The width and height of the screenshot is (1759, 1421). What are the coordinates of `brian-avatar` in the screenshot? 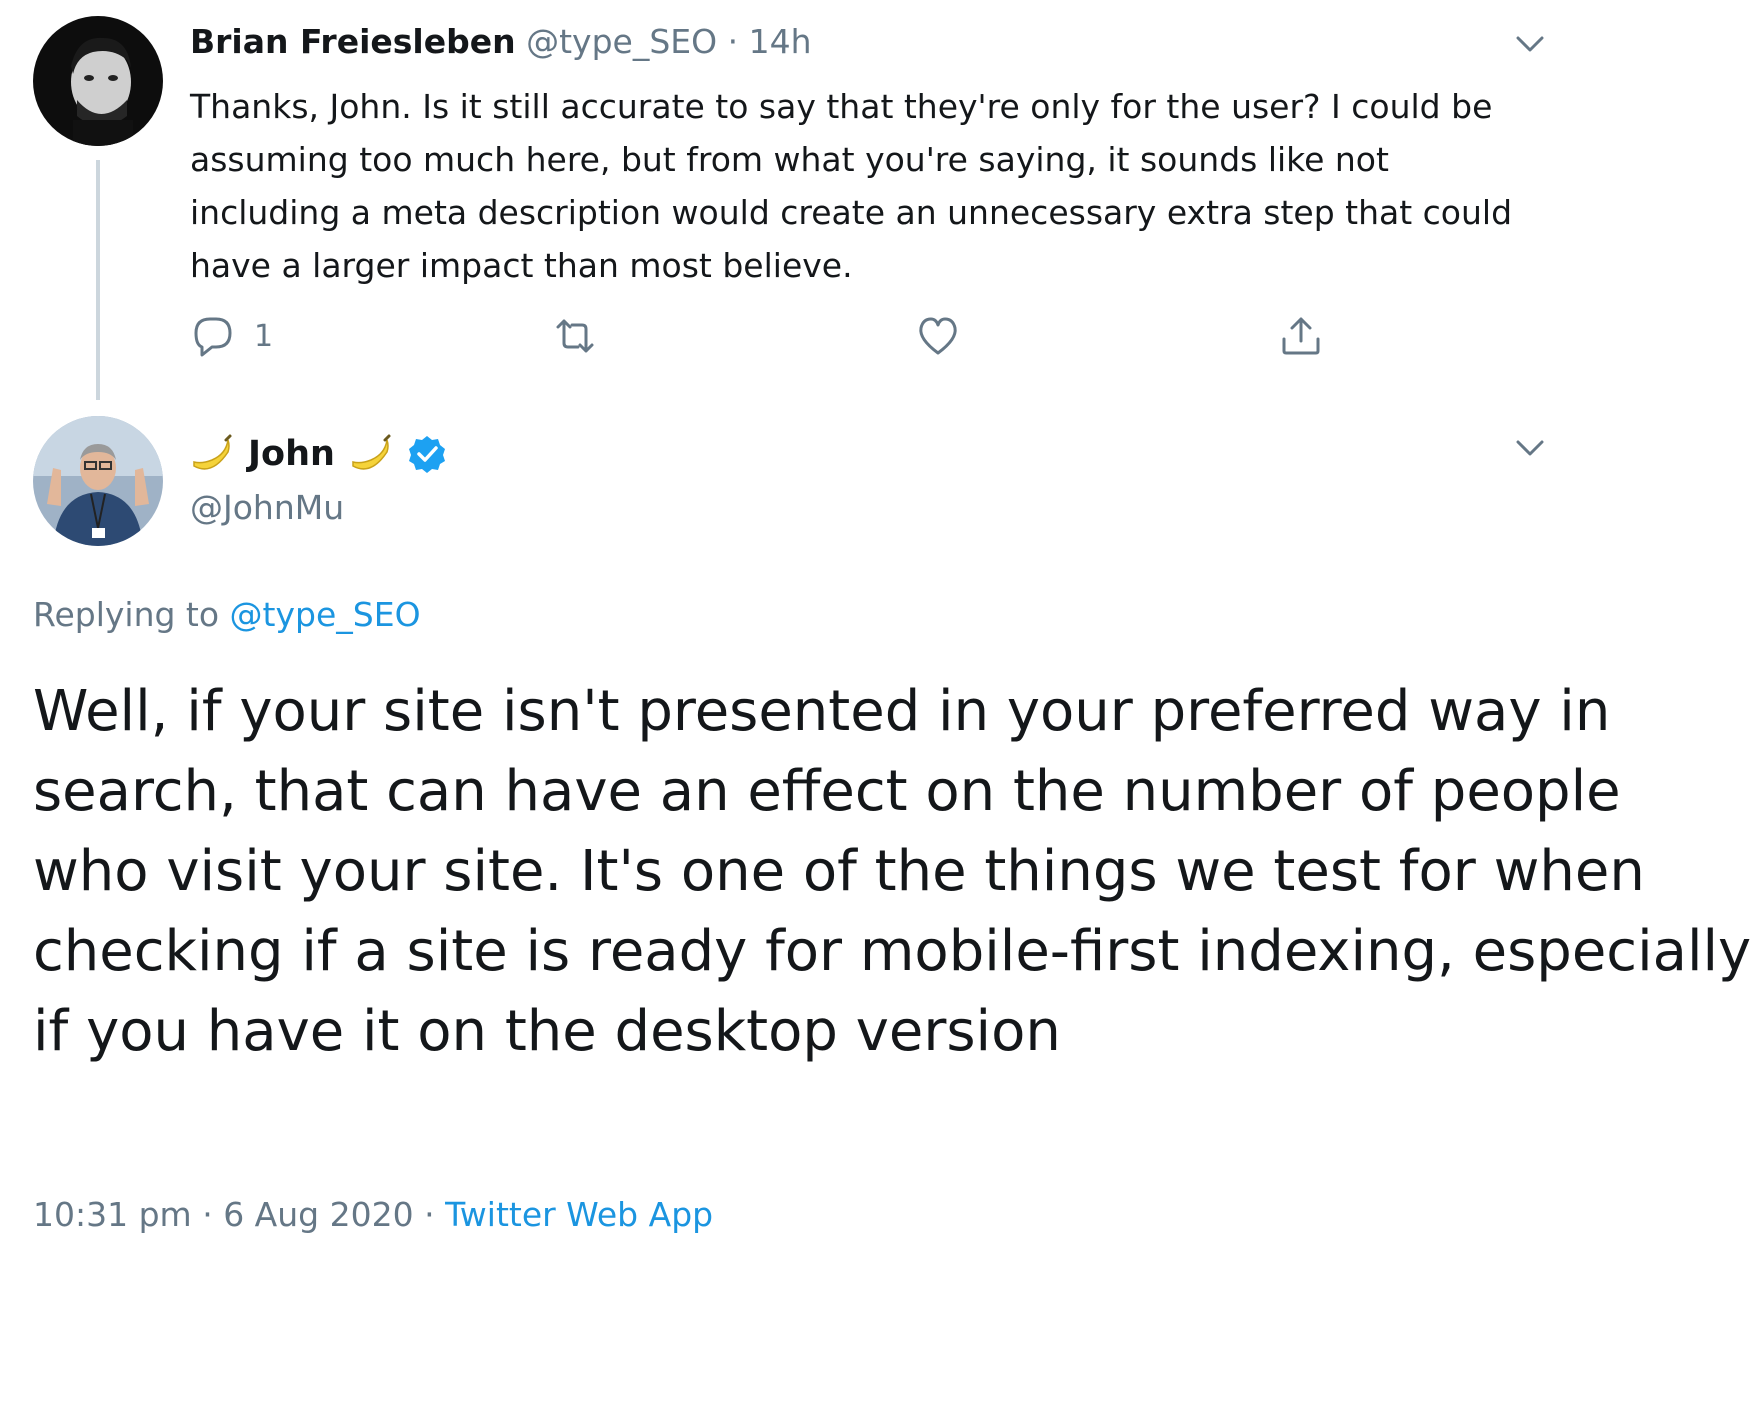 It's located at (98, 81).